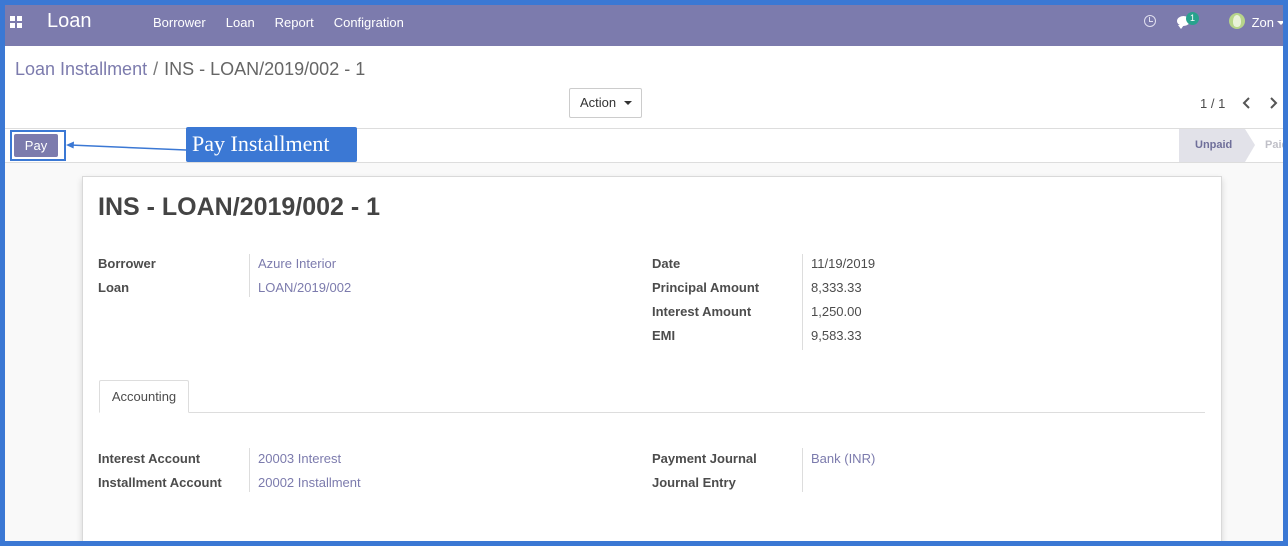 Image resolution: width=1288 pixels, height=546 pixels. Describe the element at coordinates (38, 145) in the screenshot. I see `pay-button-highlight-box` at that location.